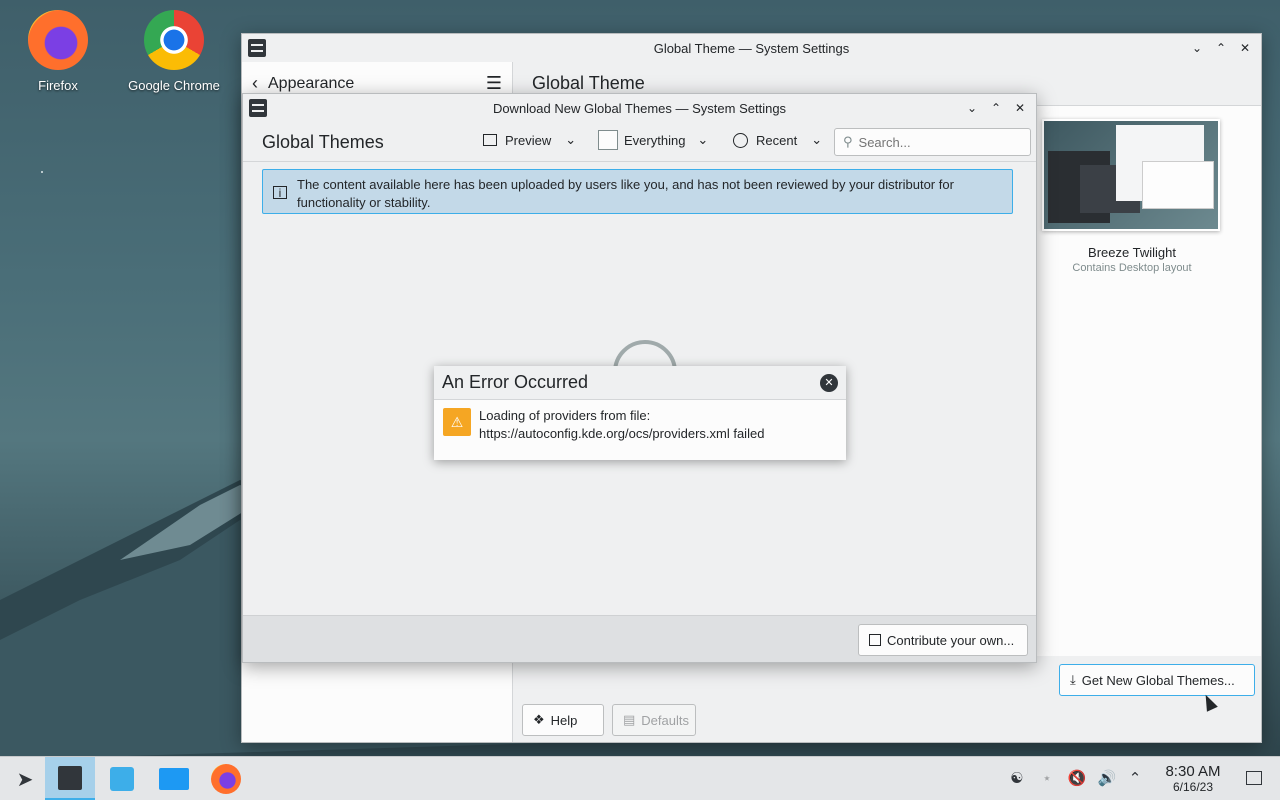 The image size is (1280, 800). What do you see at coordinates (174, 40) in the screenshot?
I see `chrome-icon` at bounding box center [174, 40].